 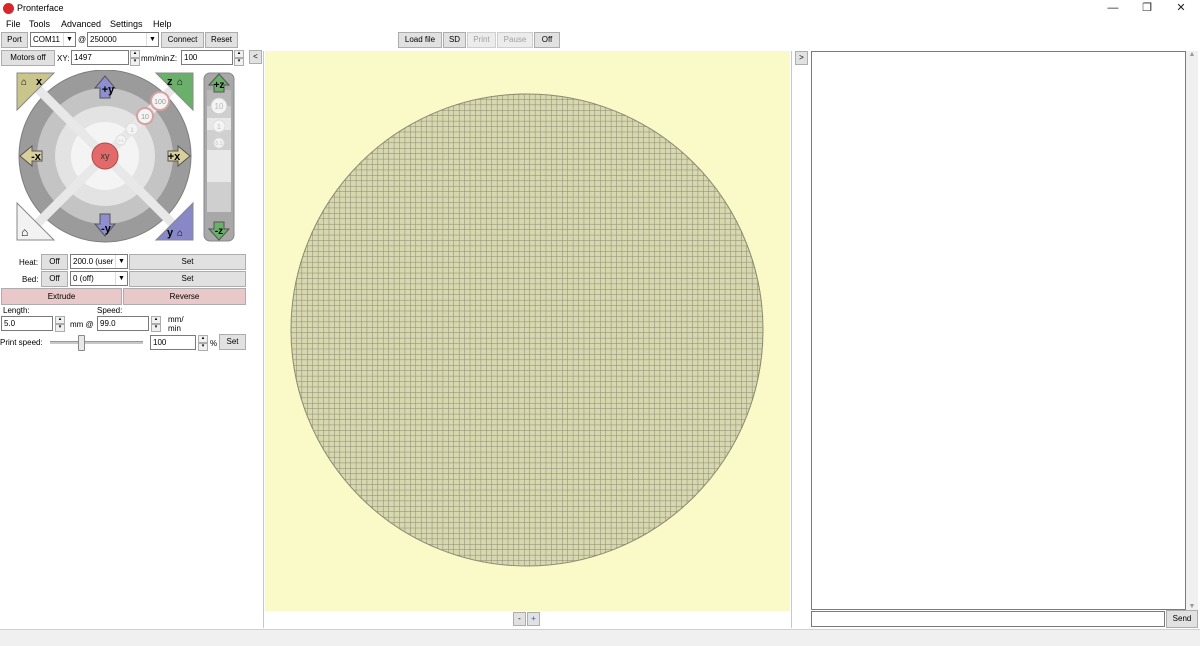 What do you see at coordinates (28, 58) in the screenshot?
I see `motors-off-button: Motors off` at bounding box center [28, 58].